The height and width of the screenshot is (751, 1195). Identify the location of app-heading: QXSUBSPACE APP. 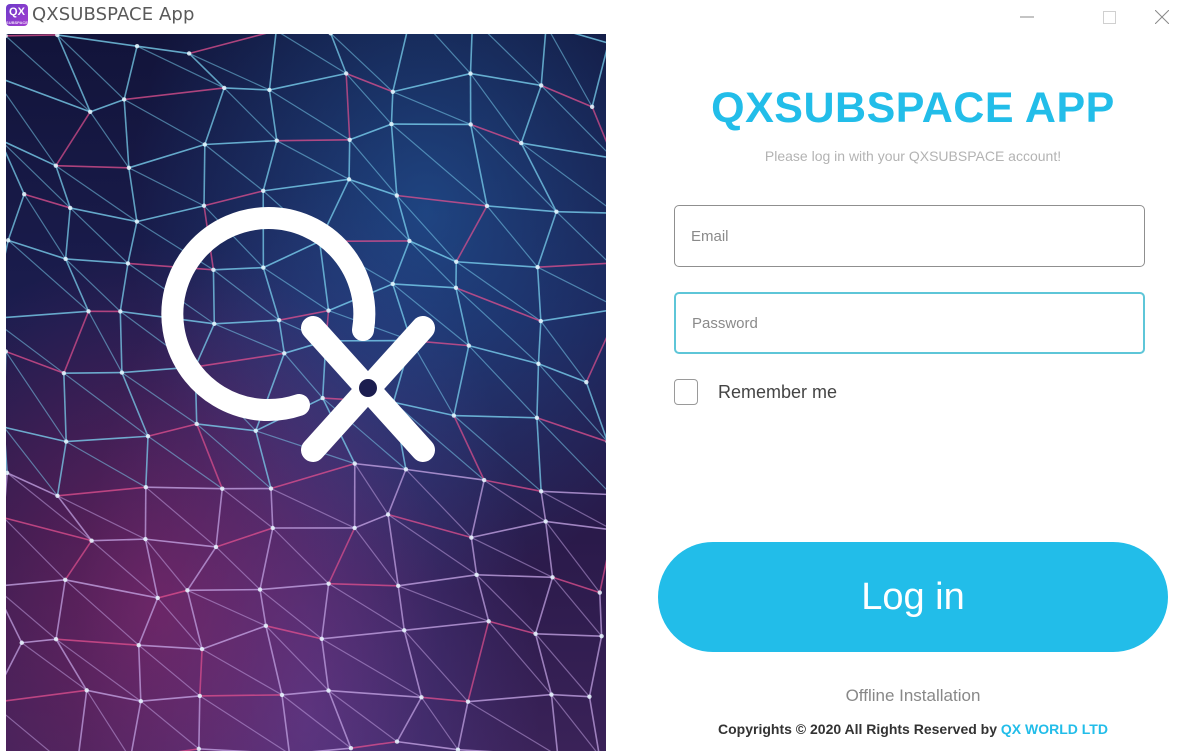
(913, 108).